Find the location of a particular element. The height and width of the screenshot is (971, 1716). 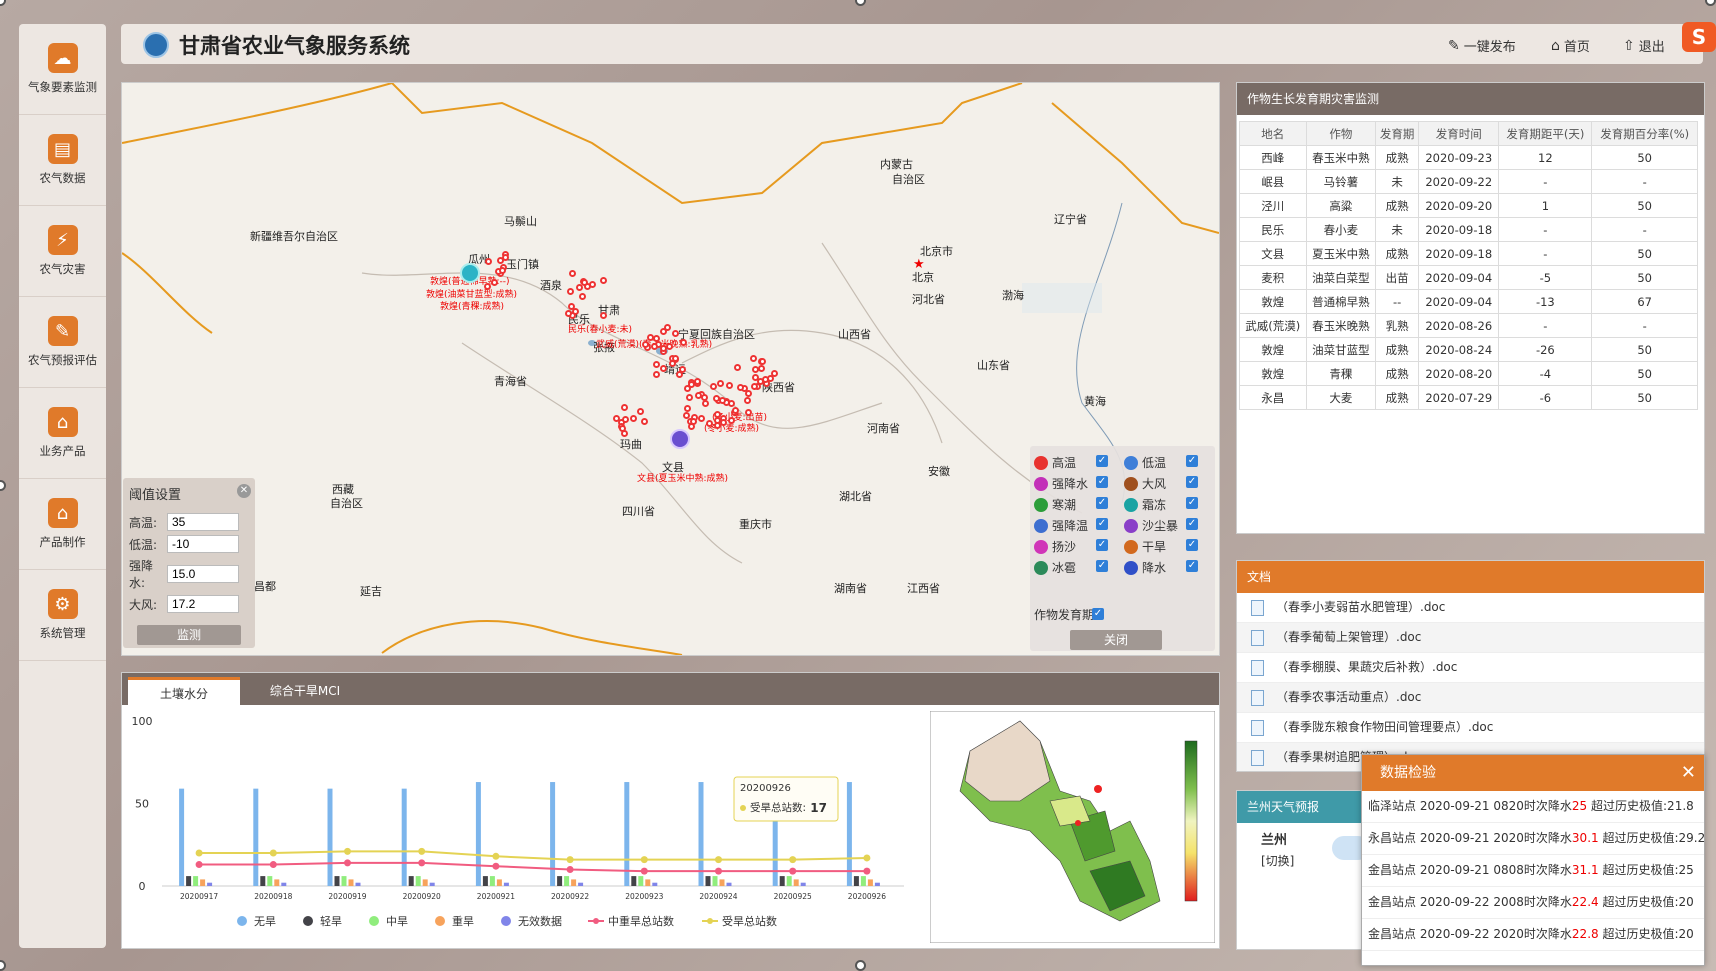

table-row: 敦煌 油菜甘蓝型 成熟 2020-08-24 -26 50 is located at coordinates (1468, 349).